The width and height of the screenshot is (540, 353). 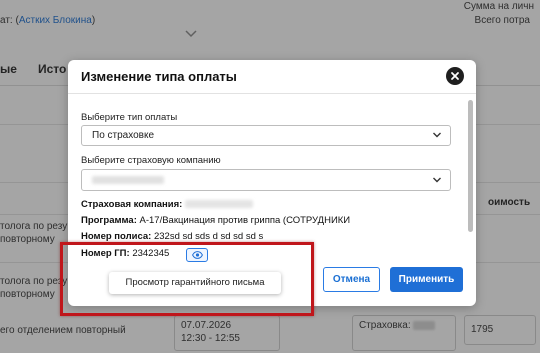 What do you see at coordinates (159, 76) in the screenshot?
I see `dialog-title: Изменение типа оплаты` at bounding box center [159, 76].